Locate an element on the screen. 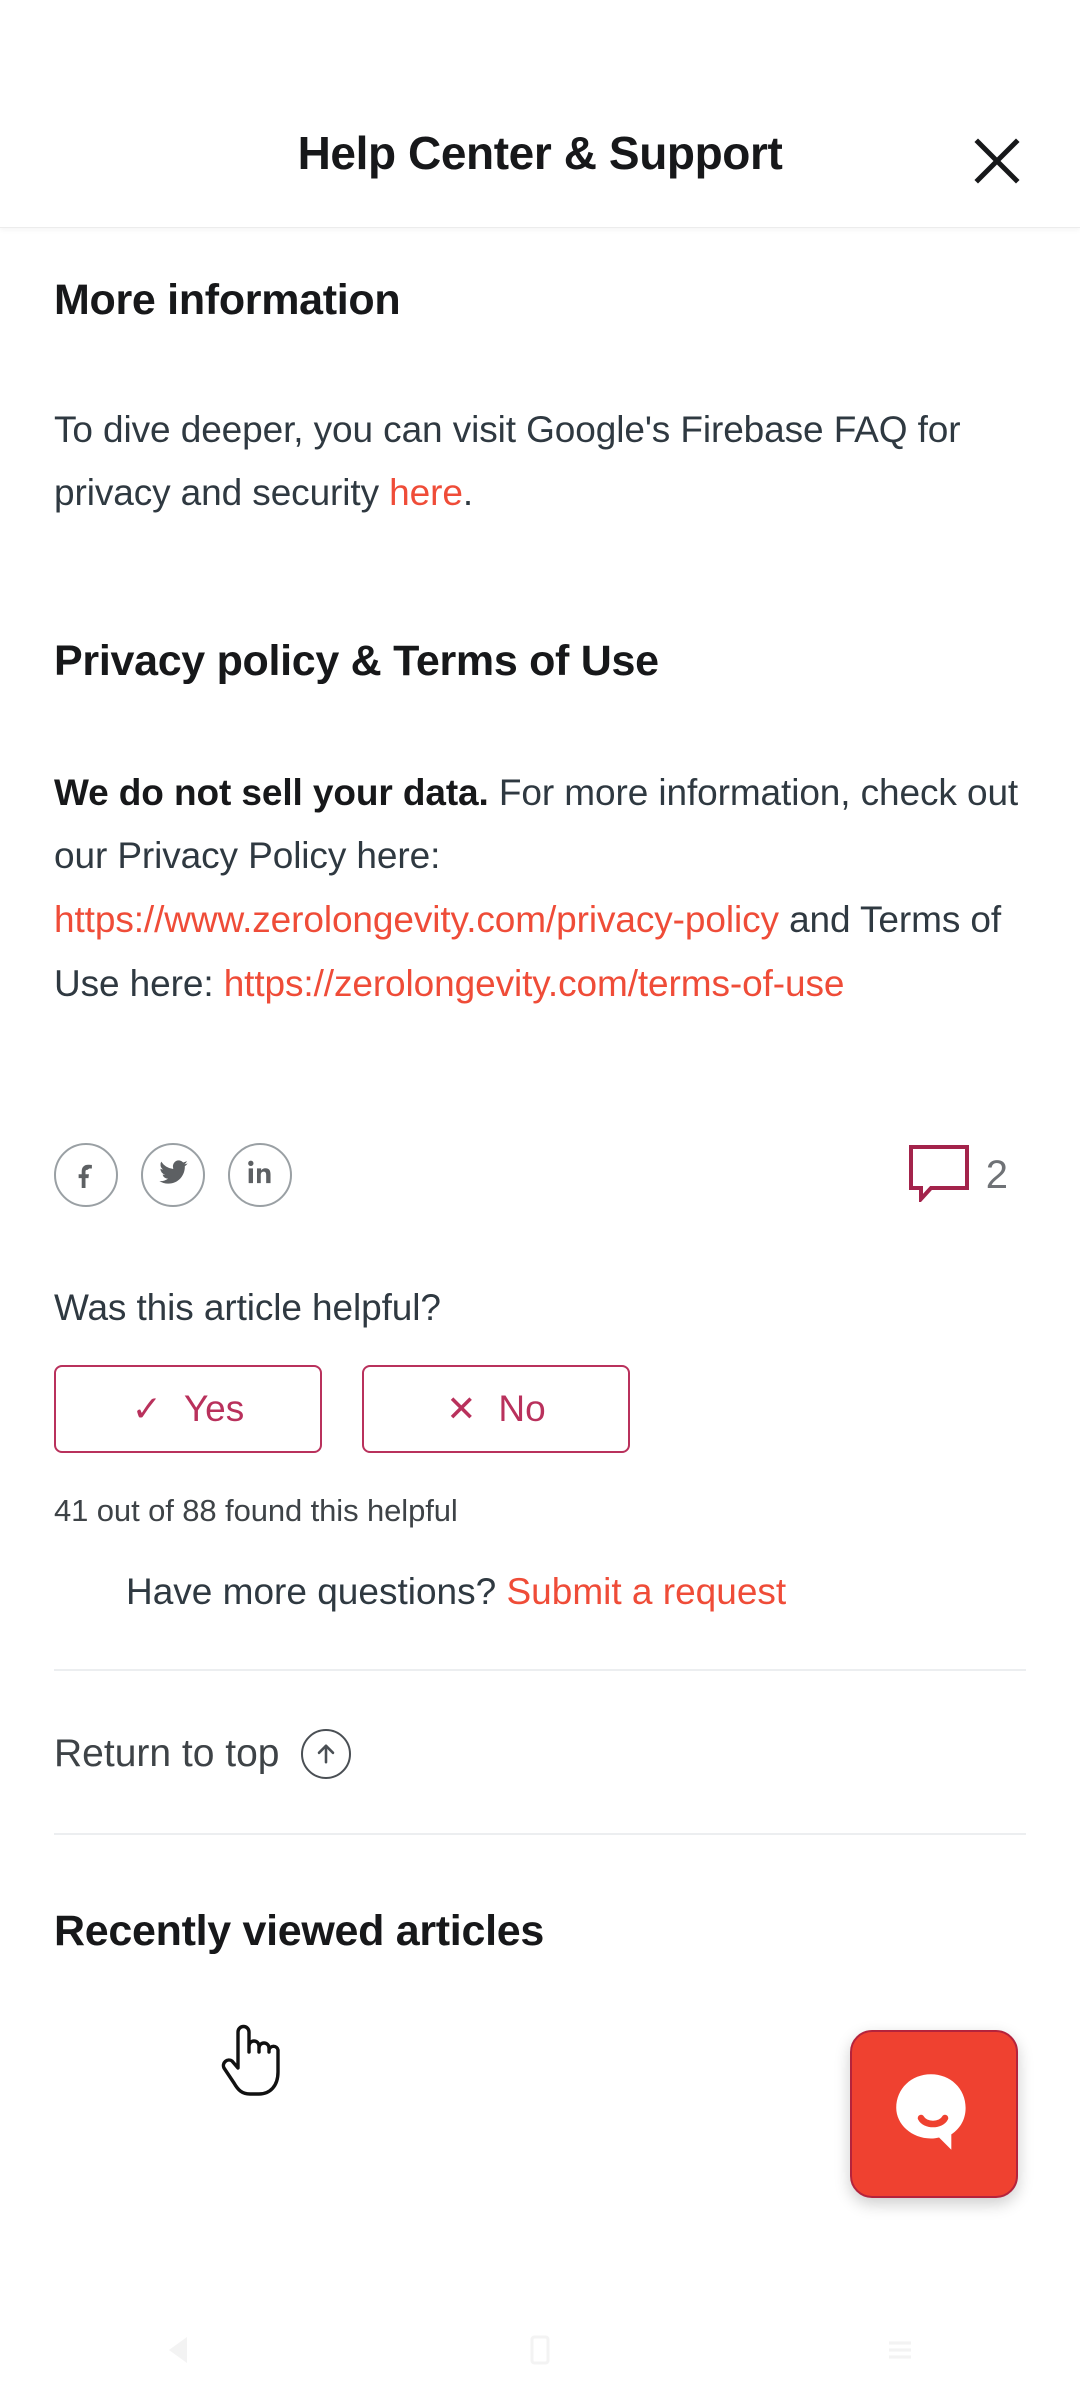 The image size is (1080, 2400). linkedin-icon is located at coordinates (260, 1175).